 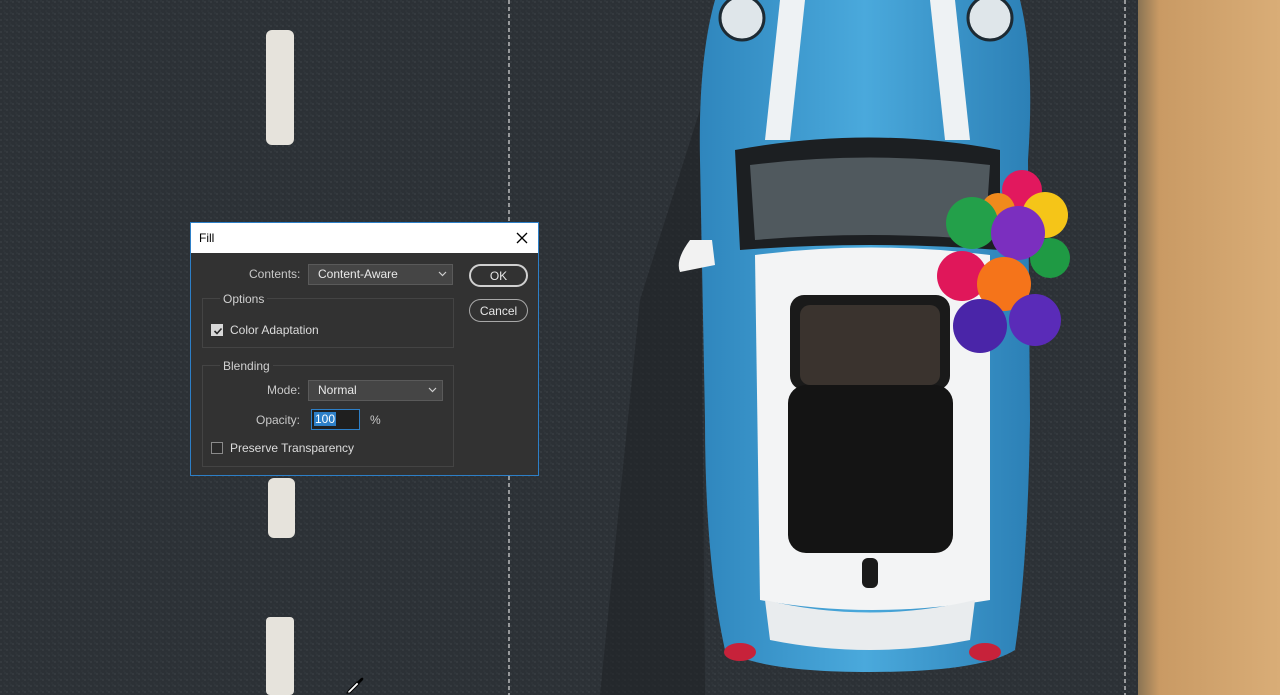 I want to click on preserve-transparency-label: Preserve Transparency, so click(x=292, y=448).